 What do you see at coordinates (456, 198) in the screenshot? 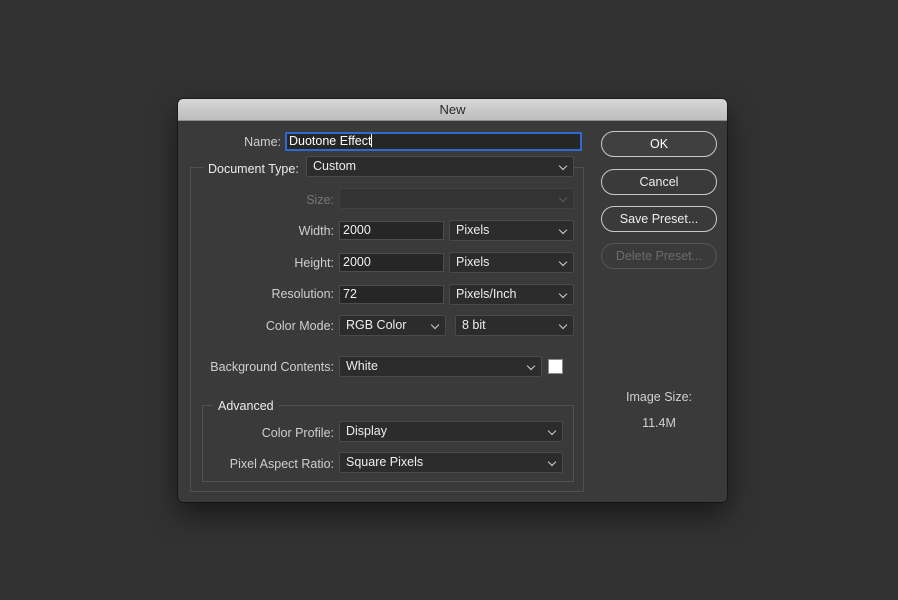
I see `size-select` at bounding box center [456, 198].